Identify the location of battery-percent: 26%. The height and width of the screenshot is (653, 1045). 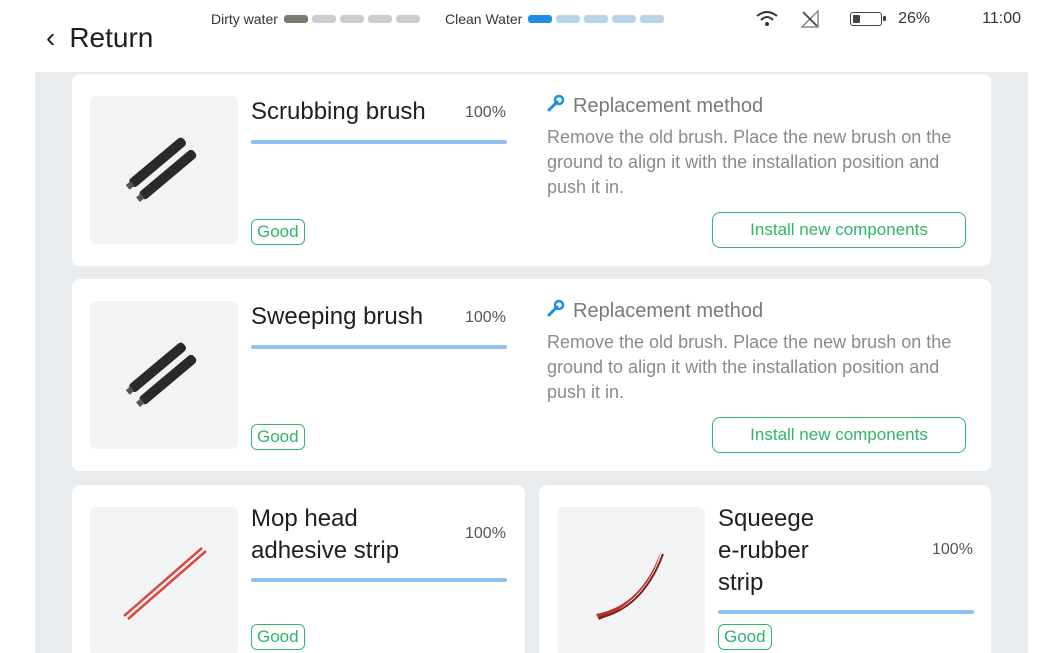
(914, 18).